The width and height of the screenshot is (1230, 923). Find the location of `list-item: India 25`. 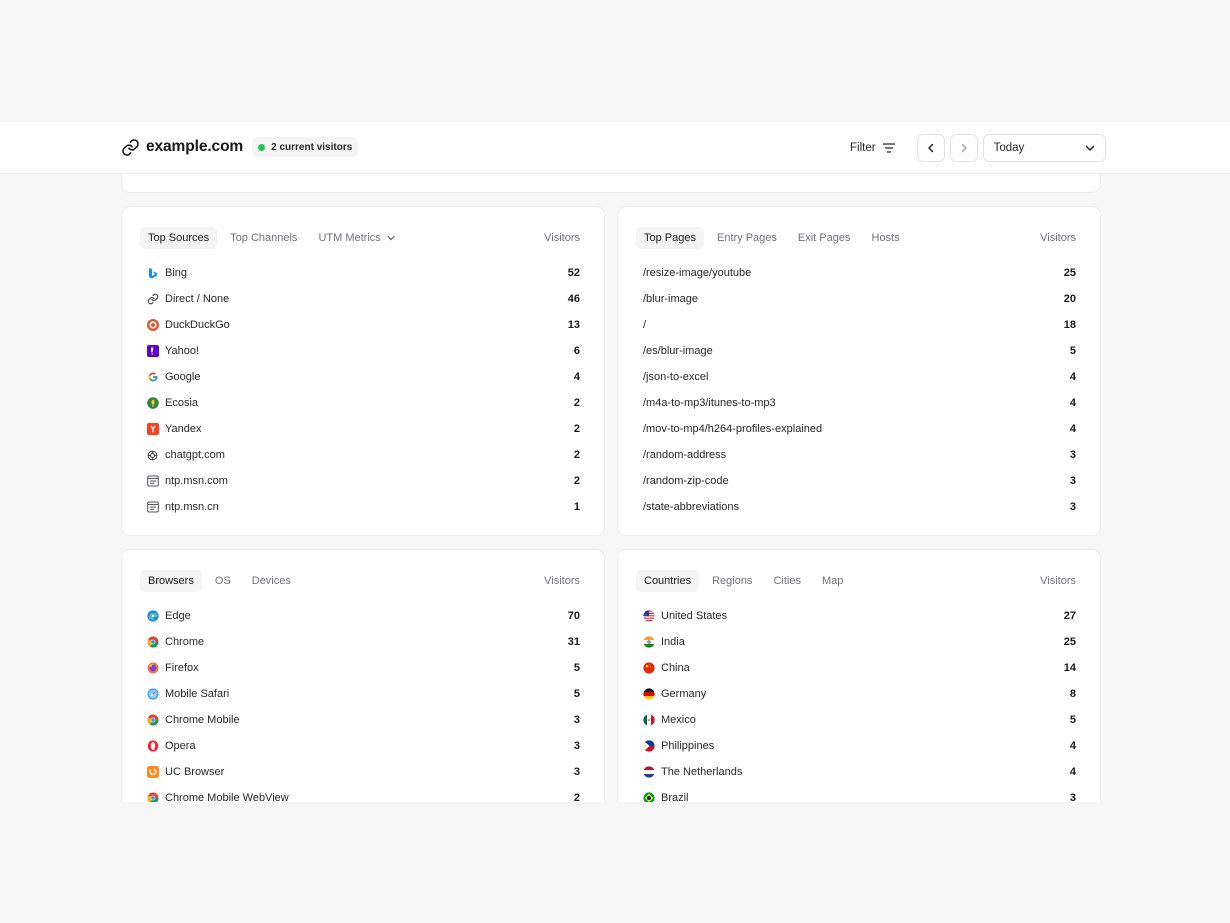

list-item: India 25 is located at coordinates (859, 642).